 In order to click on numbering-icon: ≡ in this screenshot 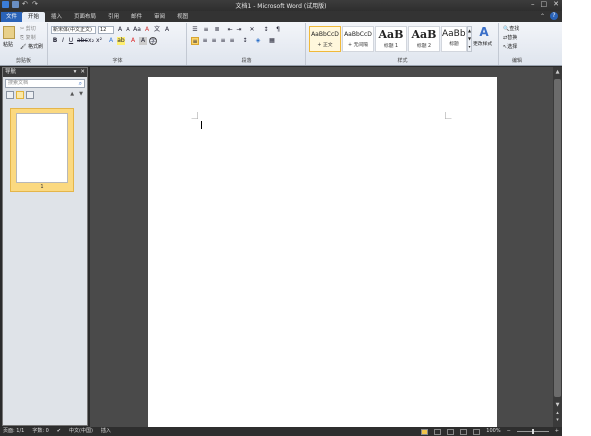, I will do `click(206, 30)`.